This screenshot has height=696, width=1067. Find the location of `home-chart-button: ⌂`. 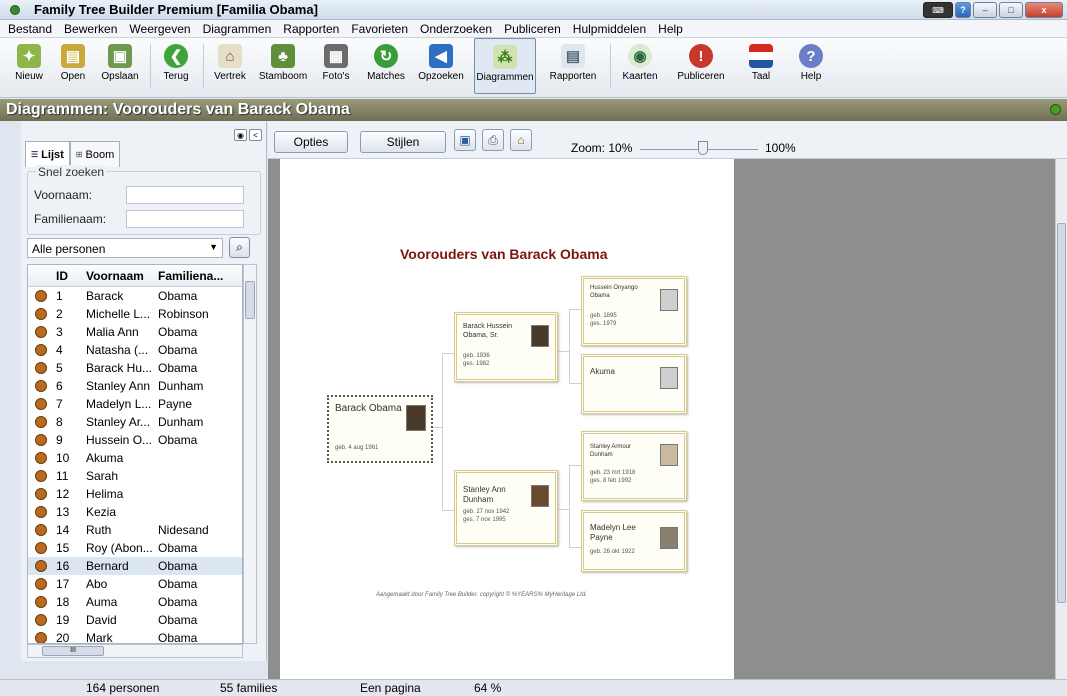

home-chart-button: ⌂ is located at coordinates (521, 140).